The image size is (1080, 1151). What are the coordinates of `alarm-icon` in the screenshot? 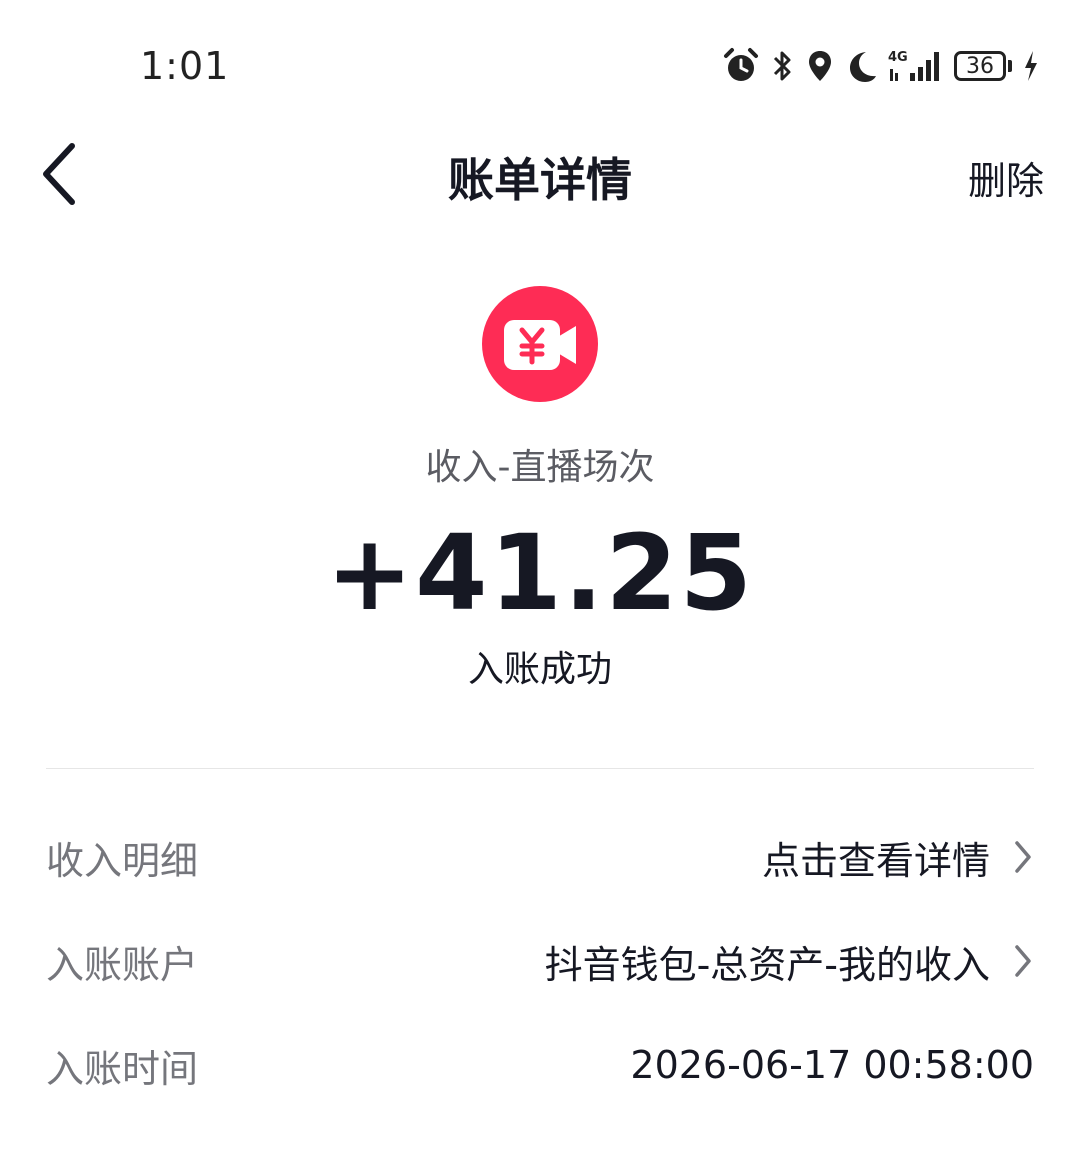 It's located at (741, 66).